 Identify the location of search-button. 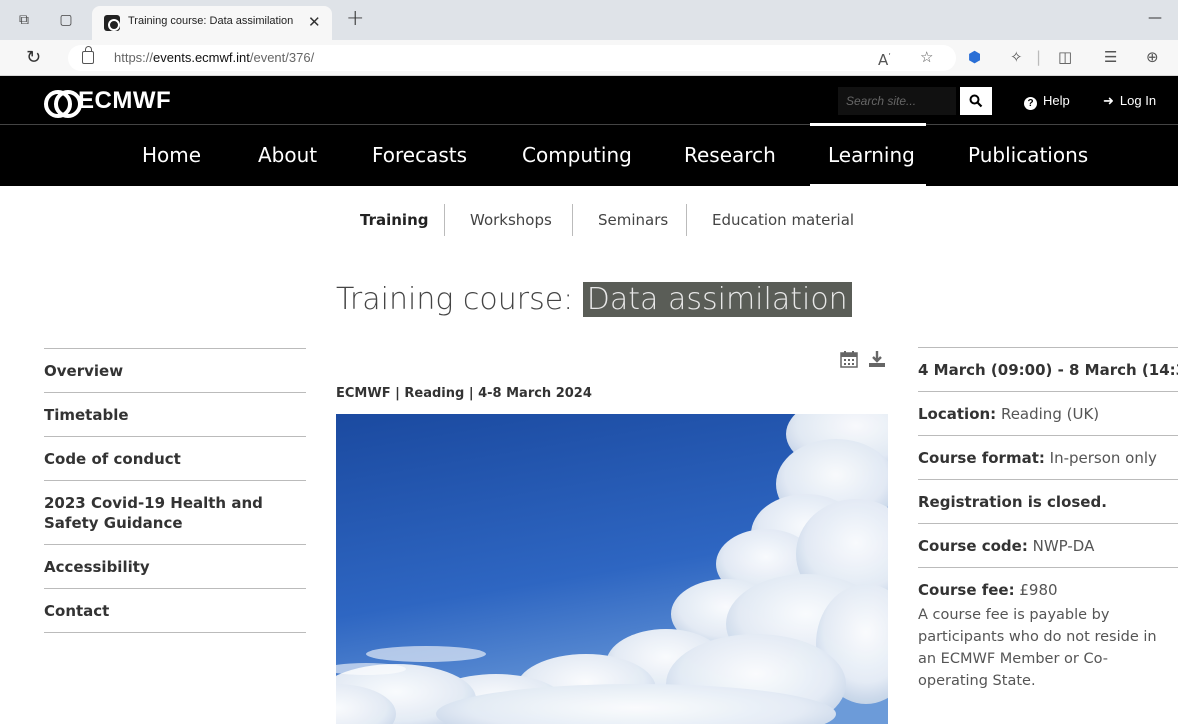
(976, 101).